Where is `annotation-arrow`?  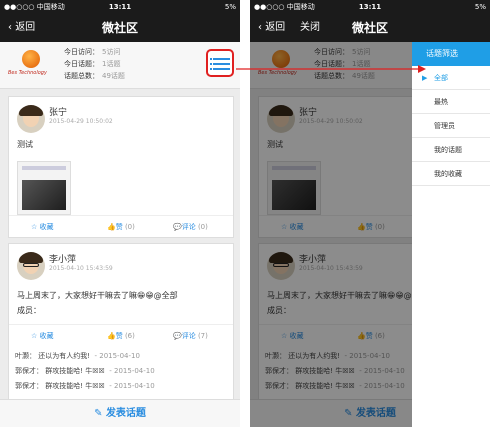
annotation-arrow is located at coordinates (331, 69).